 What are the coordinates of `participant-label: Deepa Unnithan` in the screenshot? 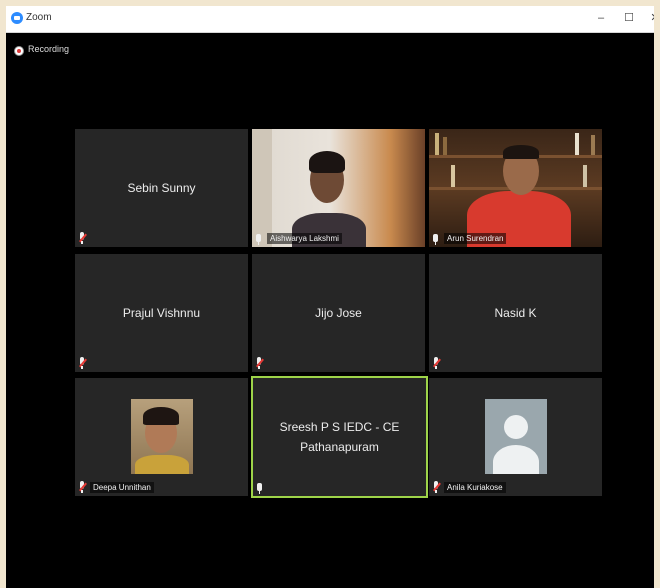 It's located at (122, 487).